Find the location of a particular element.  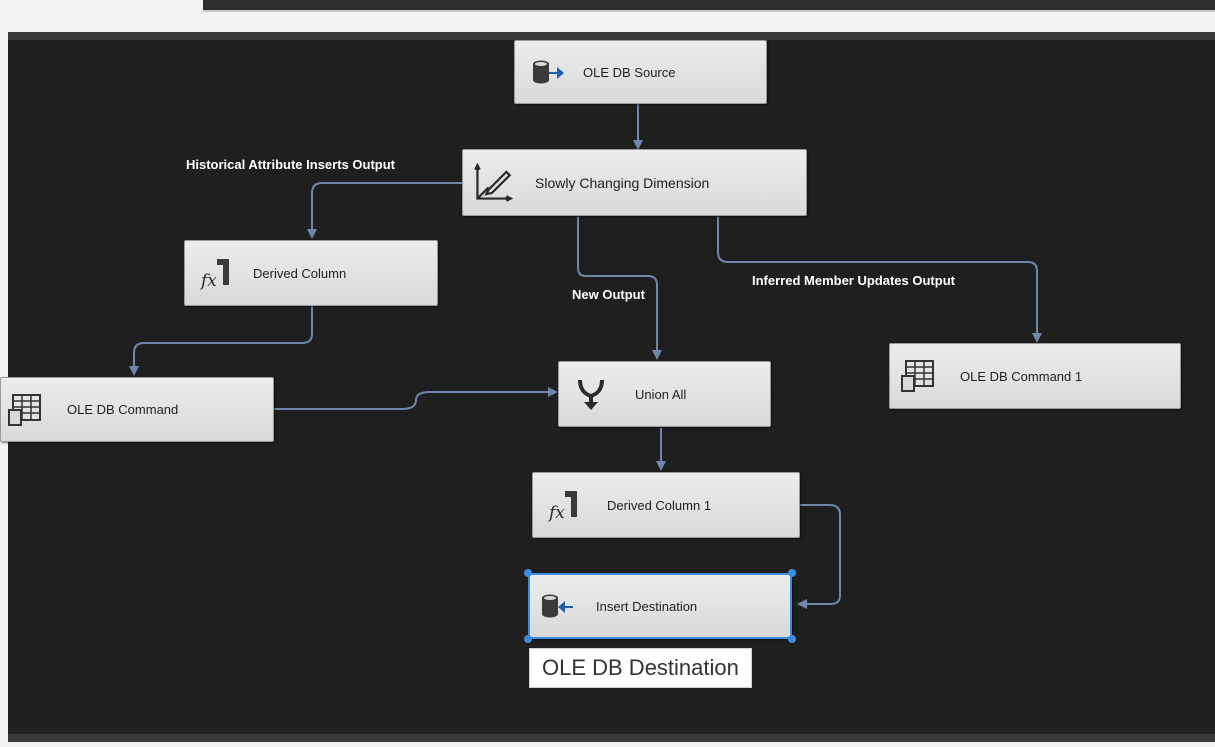

node-union-all: Union All is located at coordinates (664, 394).